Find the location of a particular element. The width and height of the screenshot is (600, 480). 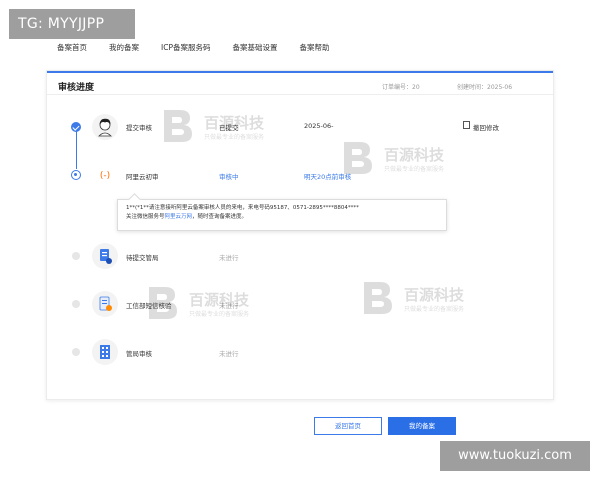

step-done-marker is located at coordinates (76, 127).